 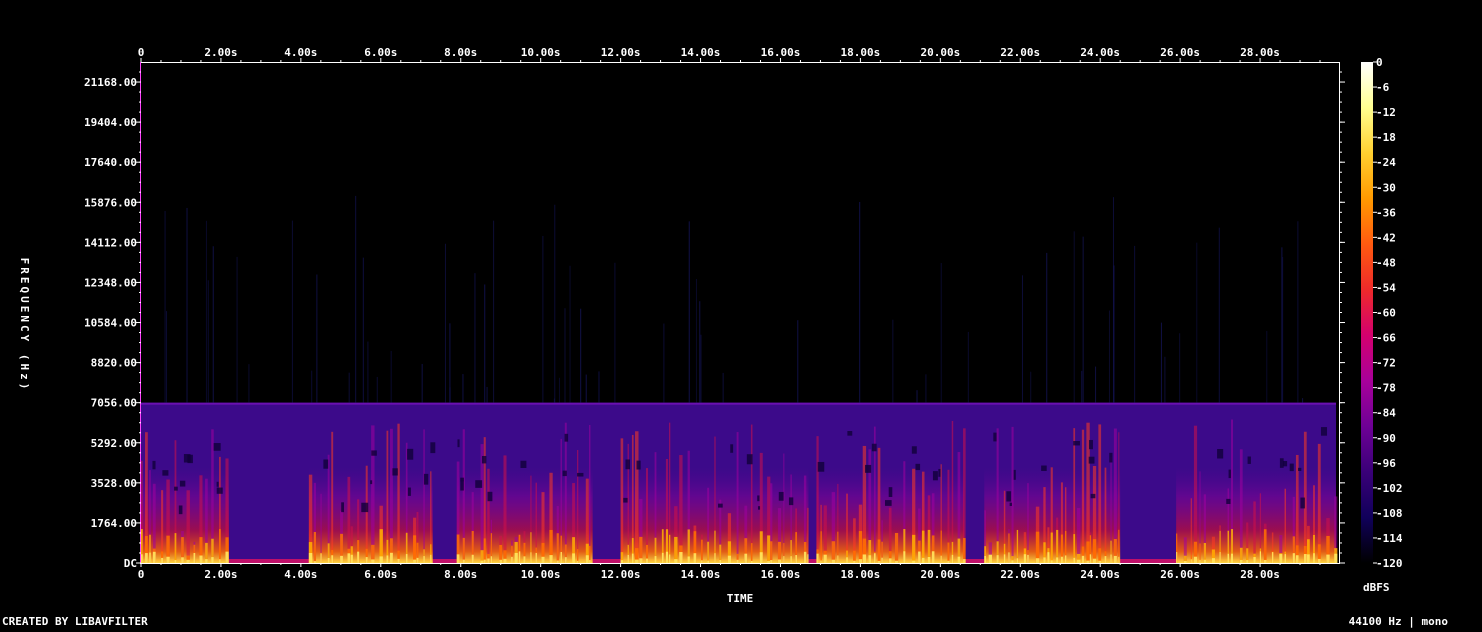 What do you see at coordinates (1100, 574) in the screenshot?
I see `x-tick-label-bottom: 24.00s` at bounding box center [1100, 574].